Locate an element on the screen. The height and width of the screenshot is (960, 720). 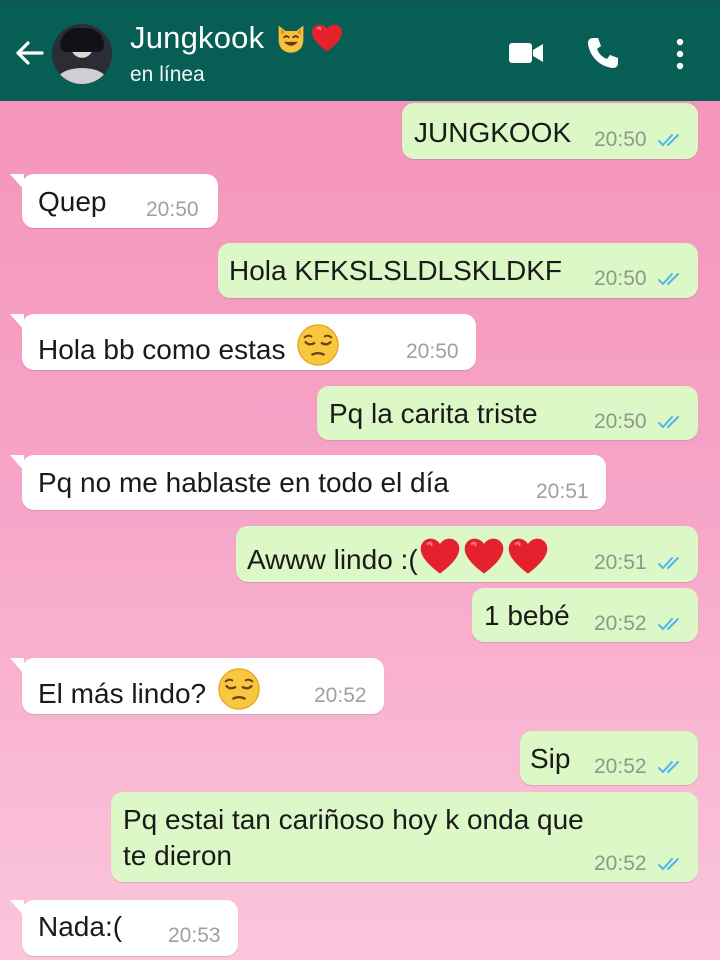
message-text: Hola bb como estas is located at coordinates (188, 346).